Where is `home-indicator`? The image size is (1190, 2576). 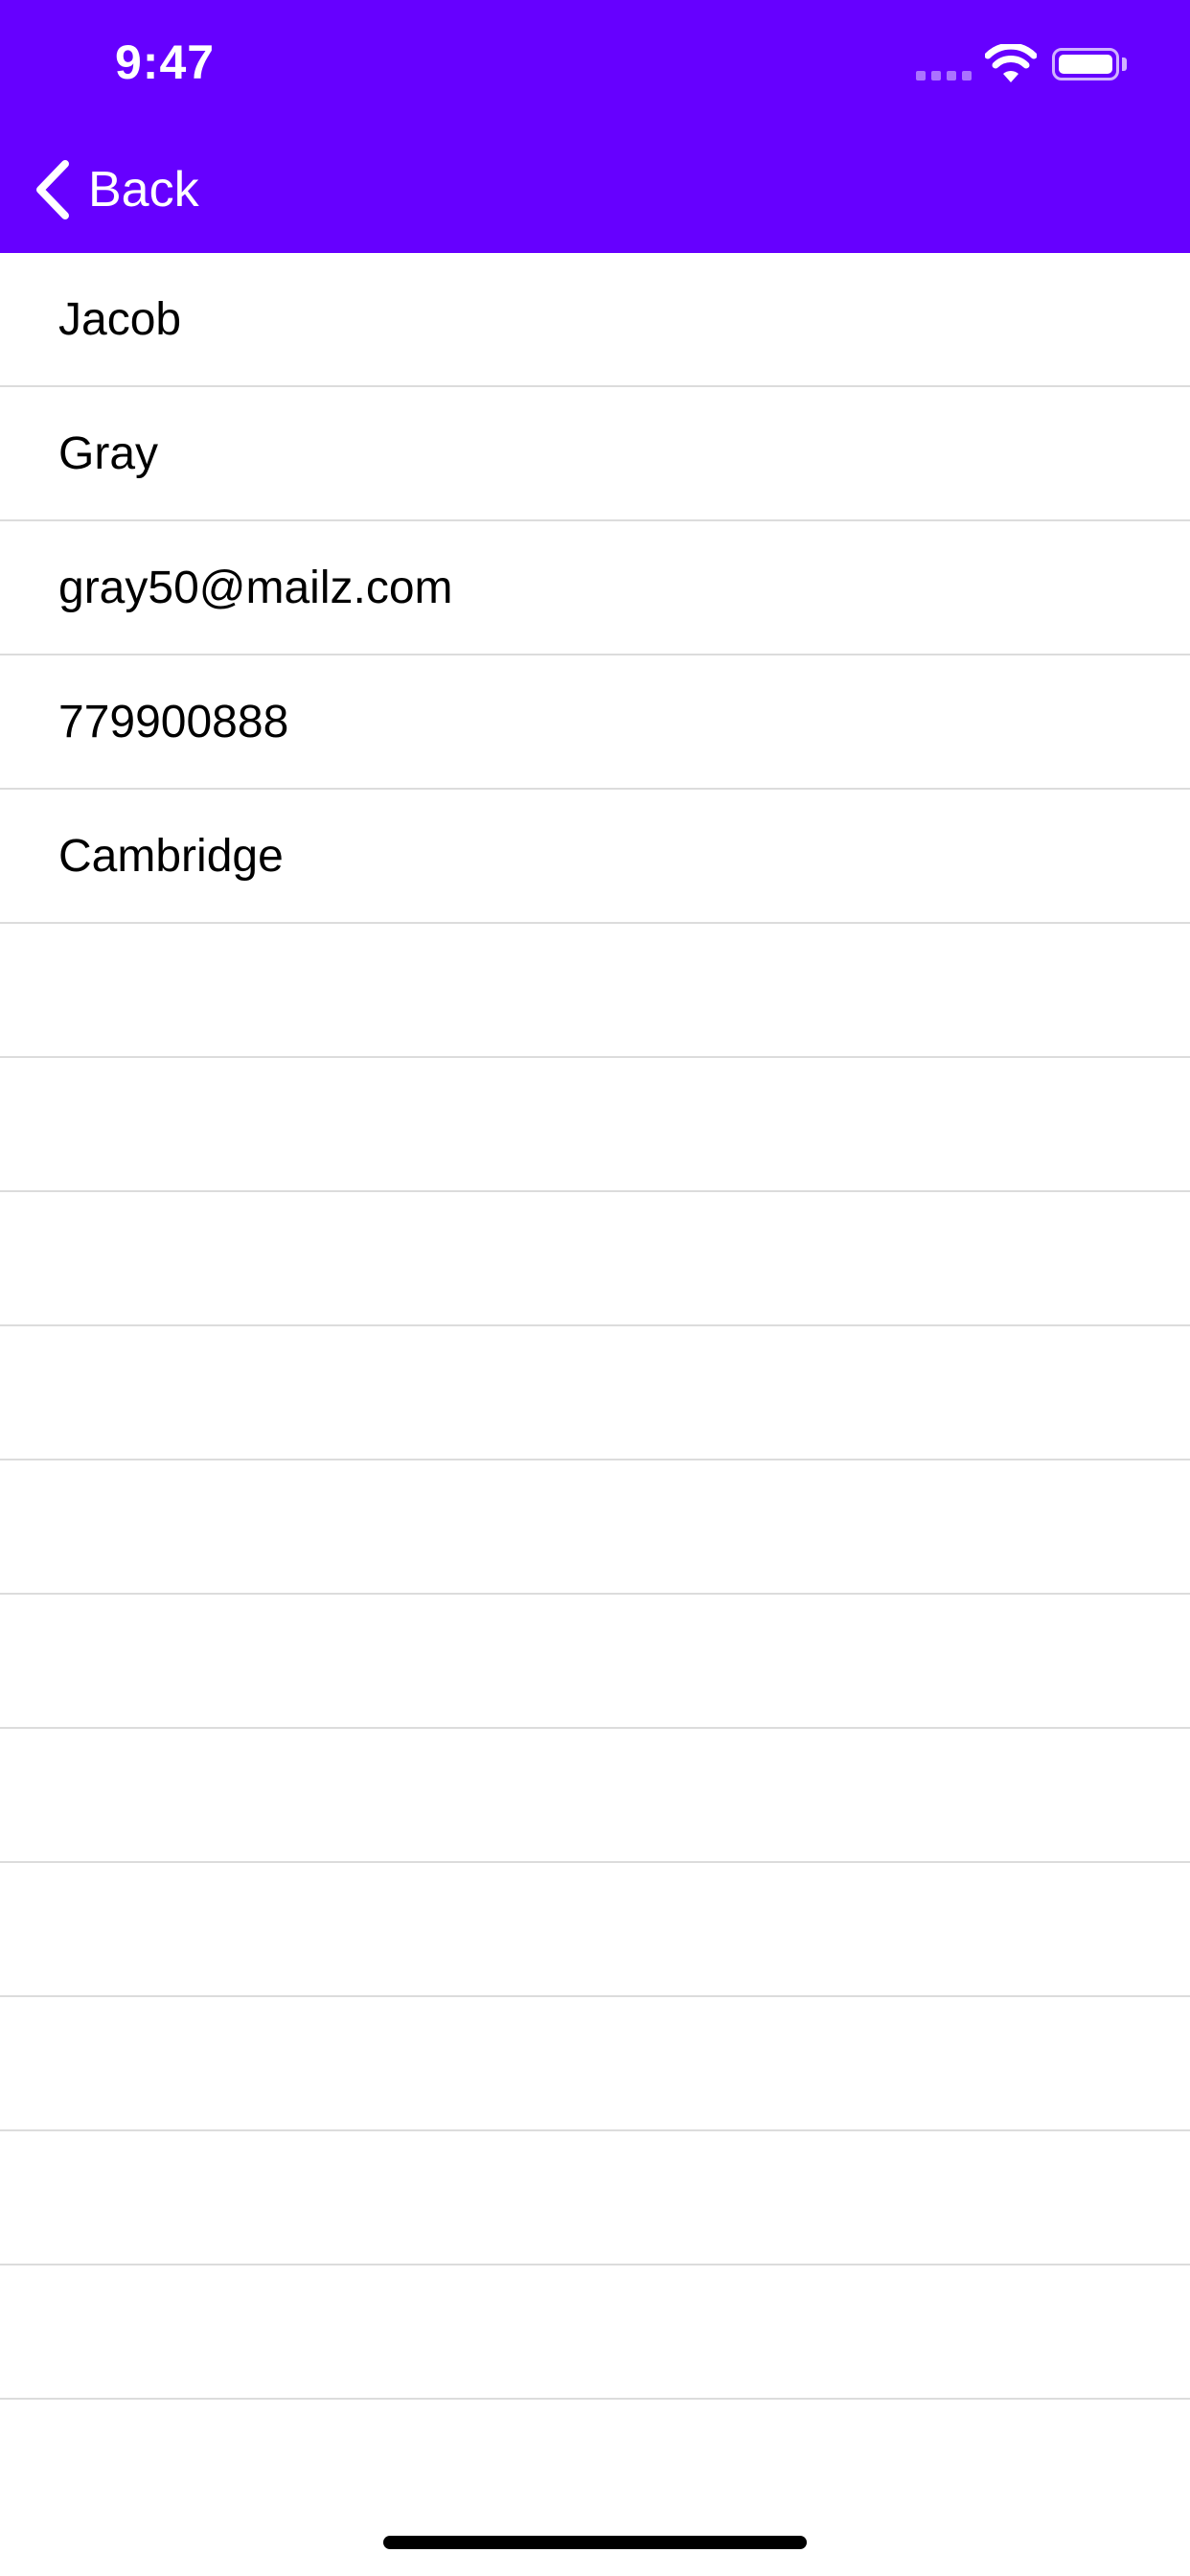 home-indicator is located at coordinates (595, 2542).